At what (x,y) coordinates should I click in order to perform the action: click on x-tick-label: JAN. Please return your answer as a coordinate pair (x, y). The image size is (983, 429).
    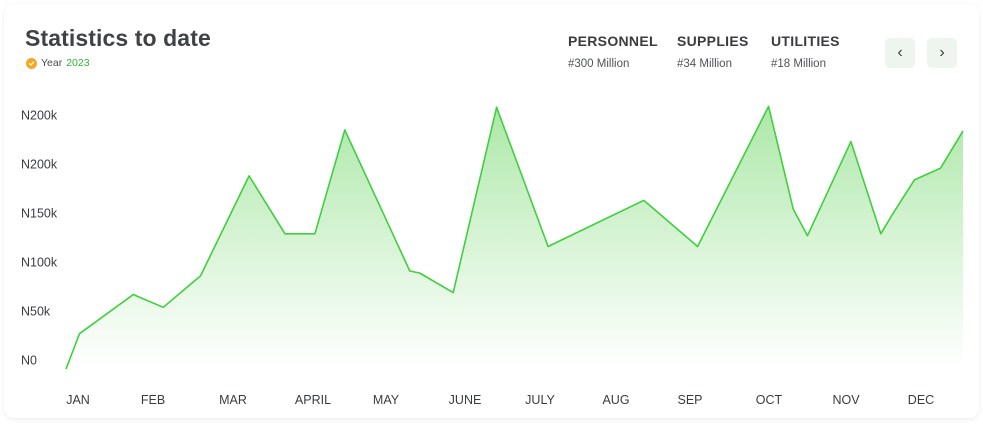
    Looking at the image, I should click on (78, 400).